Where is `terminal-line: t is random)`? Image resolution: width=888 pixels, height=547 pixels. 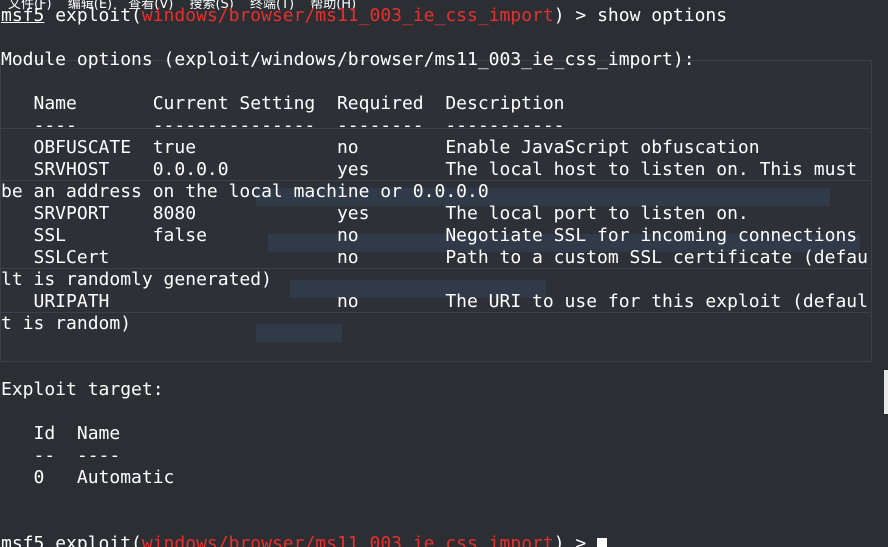
terminal-line: t is random) is located at coordinates (66, 324).